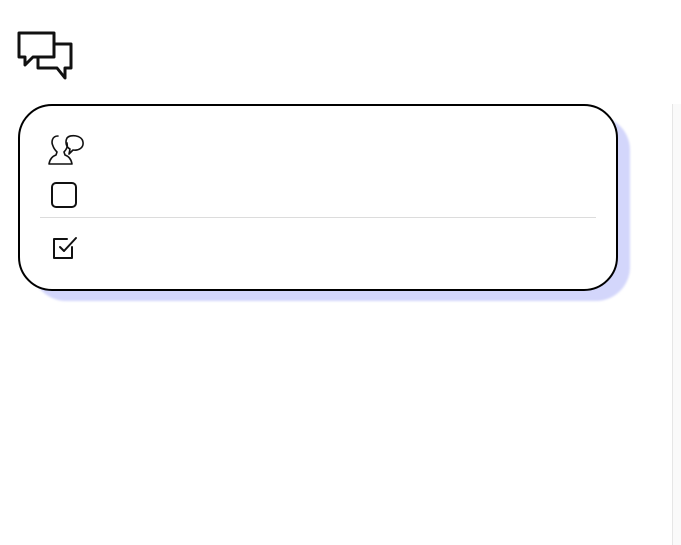 This screenshot has width=681, height=545. I want to click on user-speaking-icon, so click(67, 152).